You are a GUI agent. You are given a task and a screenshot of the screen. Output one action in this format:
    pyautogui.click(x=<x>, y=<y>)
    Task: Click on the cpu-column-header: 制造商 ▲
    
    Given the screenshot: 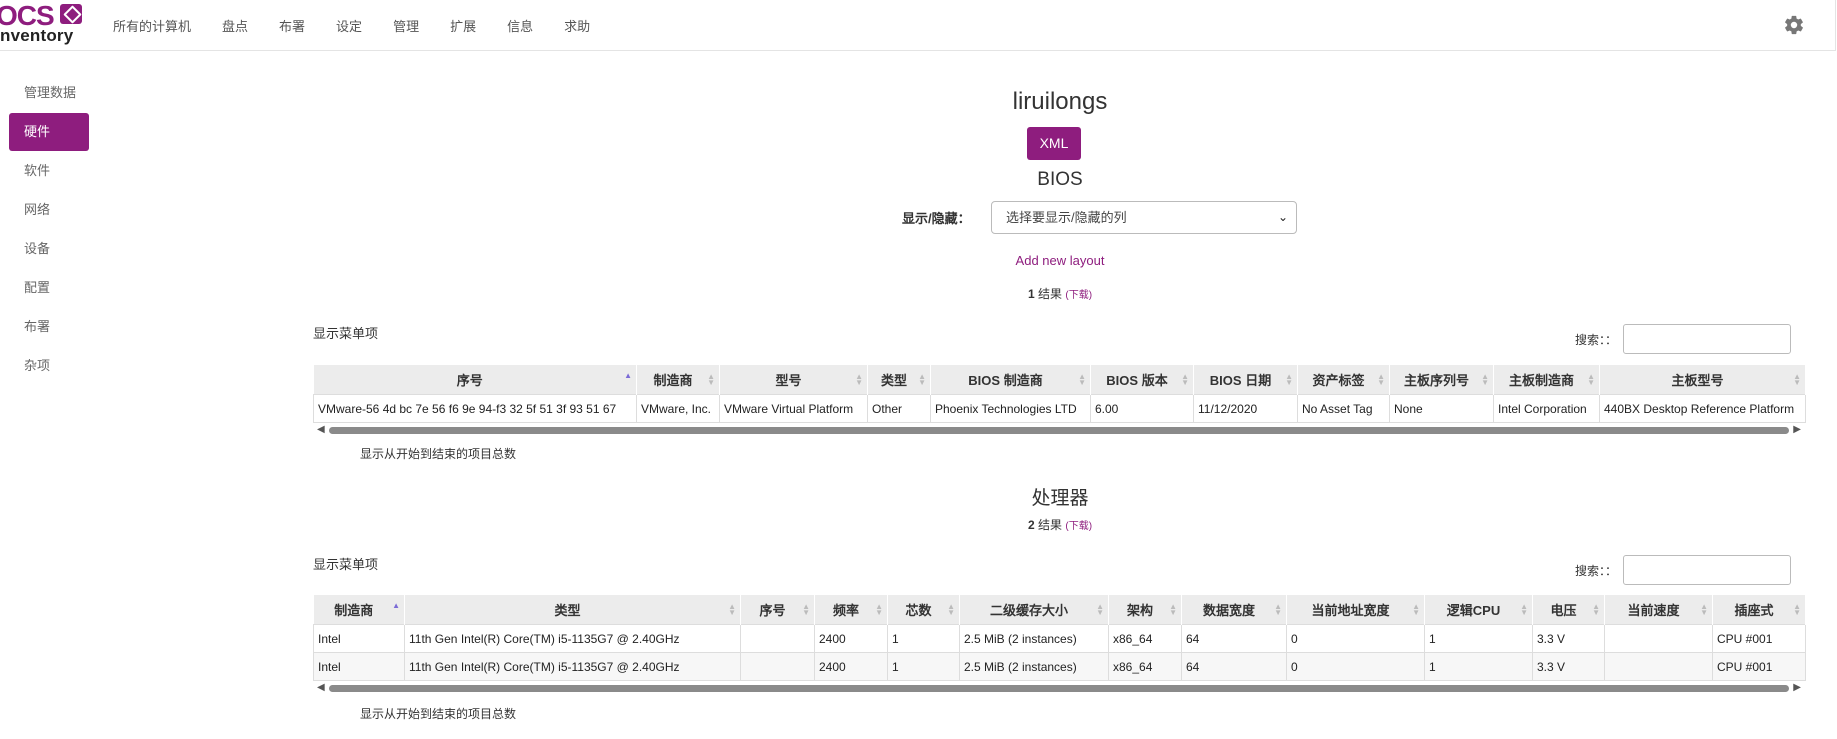 What is the action you would take?
    pyautogui.click(x=359, y=610)
    